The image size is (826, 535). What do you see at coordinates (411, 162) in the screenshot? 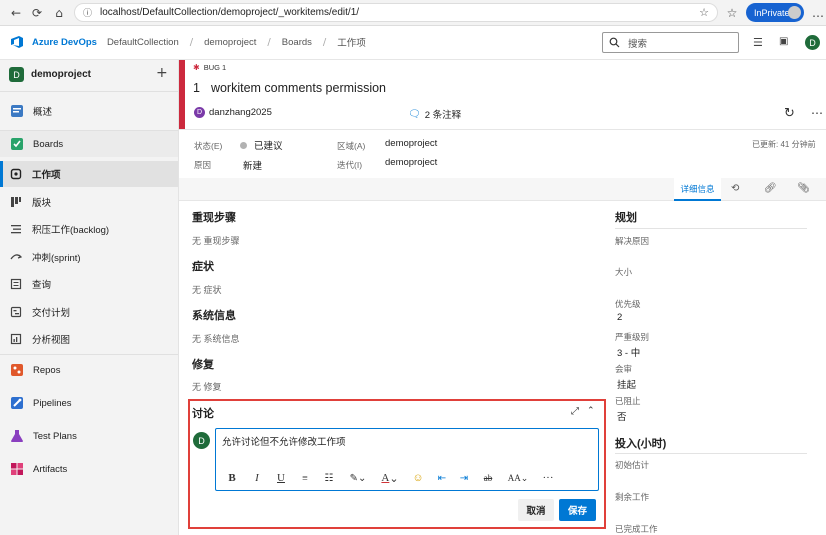
I see `iteration-value: demoproject` at bounding box center [411, 162].